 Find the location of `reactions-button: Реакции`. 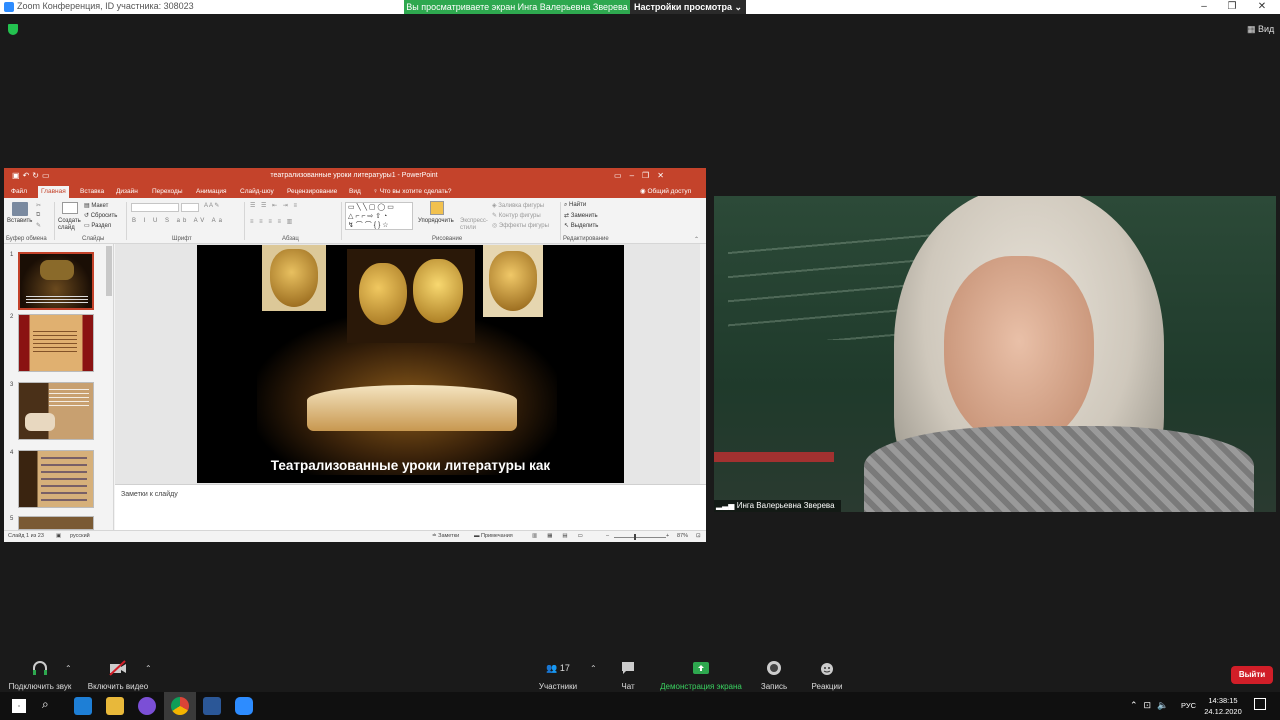

reactions-button: Реакции is located at coordinates (827, 675).